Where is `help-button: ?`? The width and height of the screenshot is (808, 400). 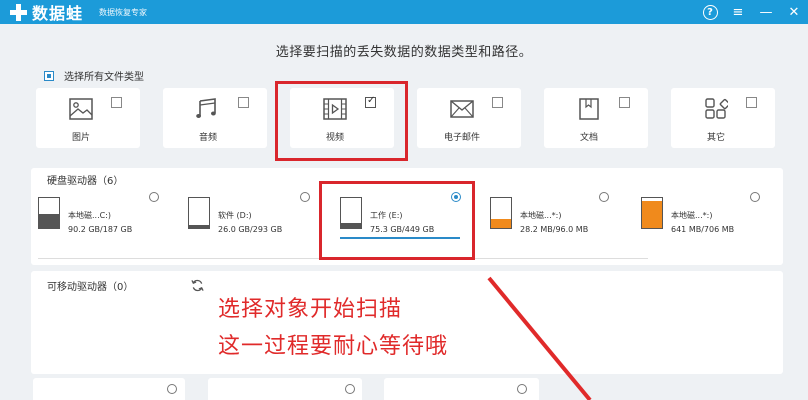 help-button: ? is located at coordinates (710, 12).